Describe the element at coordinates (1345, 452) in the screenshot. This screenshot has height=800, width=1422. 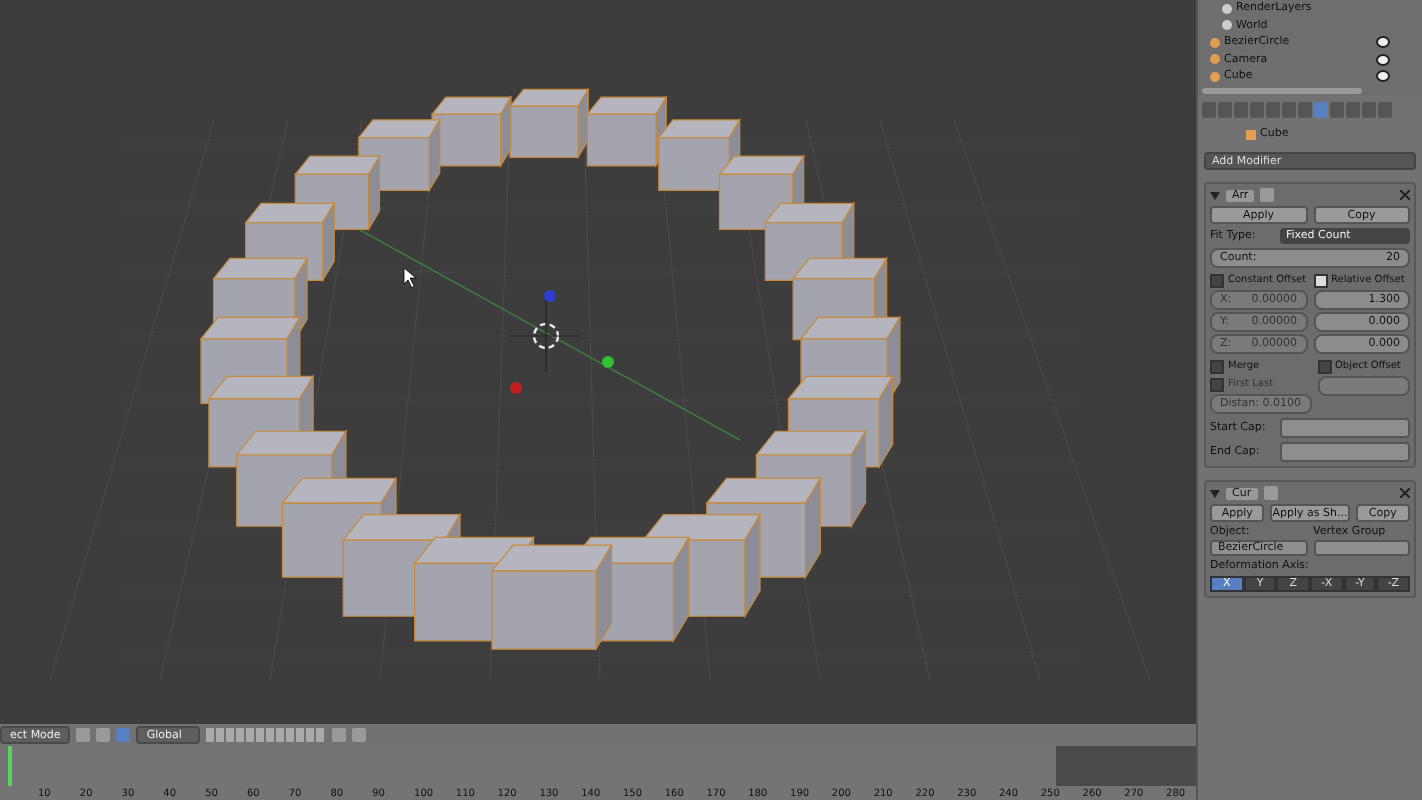
I see `end-cap-field` at that location.